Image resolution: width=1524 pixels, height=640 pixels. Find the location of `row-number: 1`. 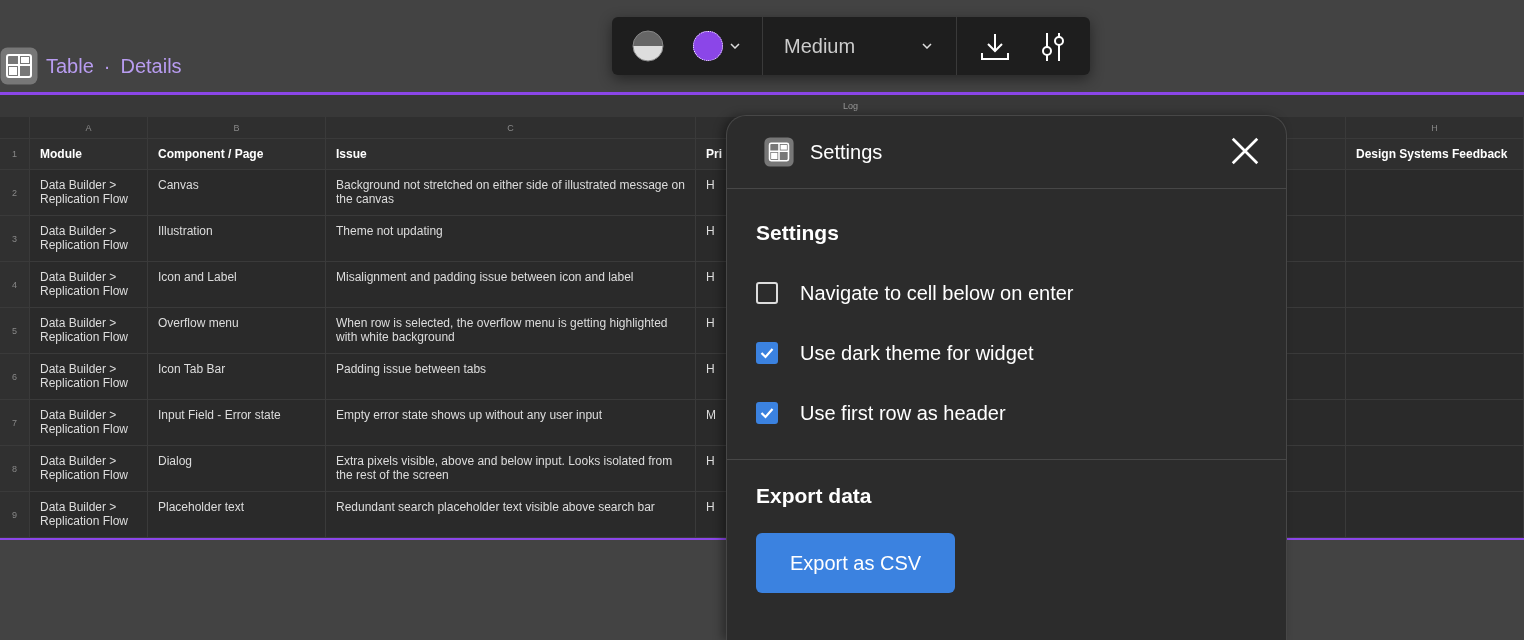

row-number: 1 is located at coordinates (15, 154).